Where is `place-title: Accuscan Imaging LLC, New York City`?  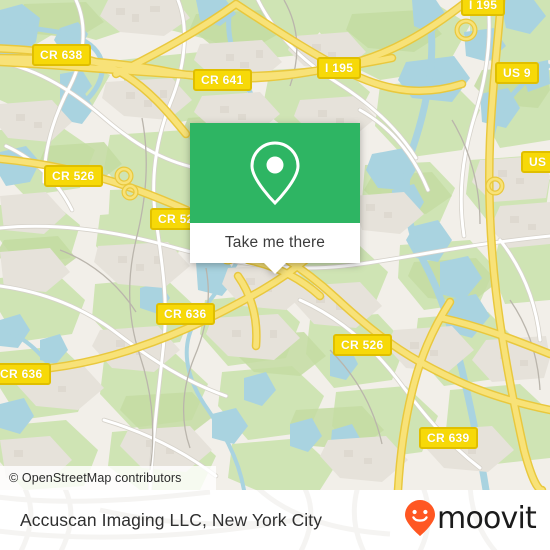
place-title: Accuscan Imaging LLC, New York City is located at coordinates (171, 519).